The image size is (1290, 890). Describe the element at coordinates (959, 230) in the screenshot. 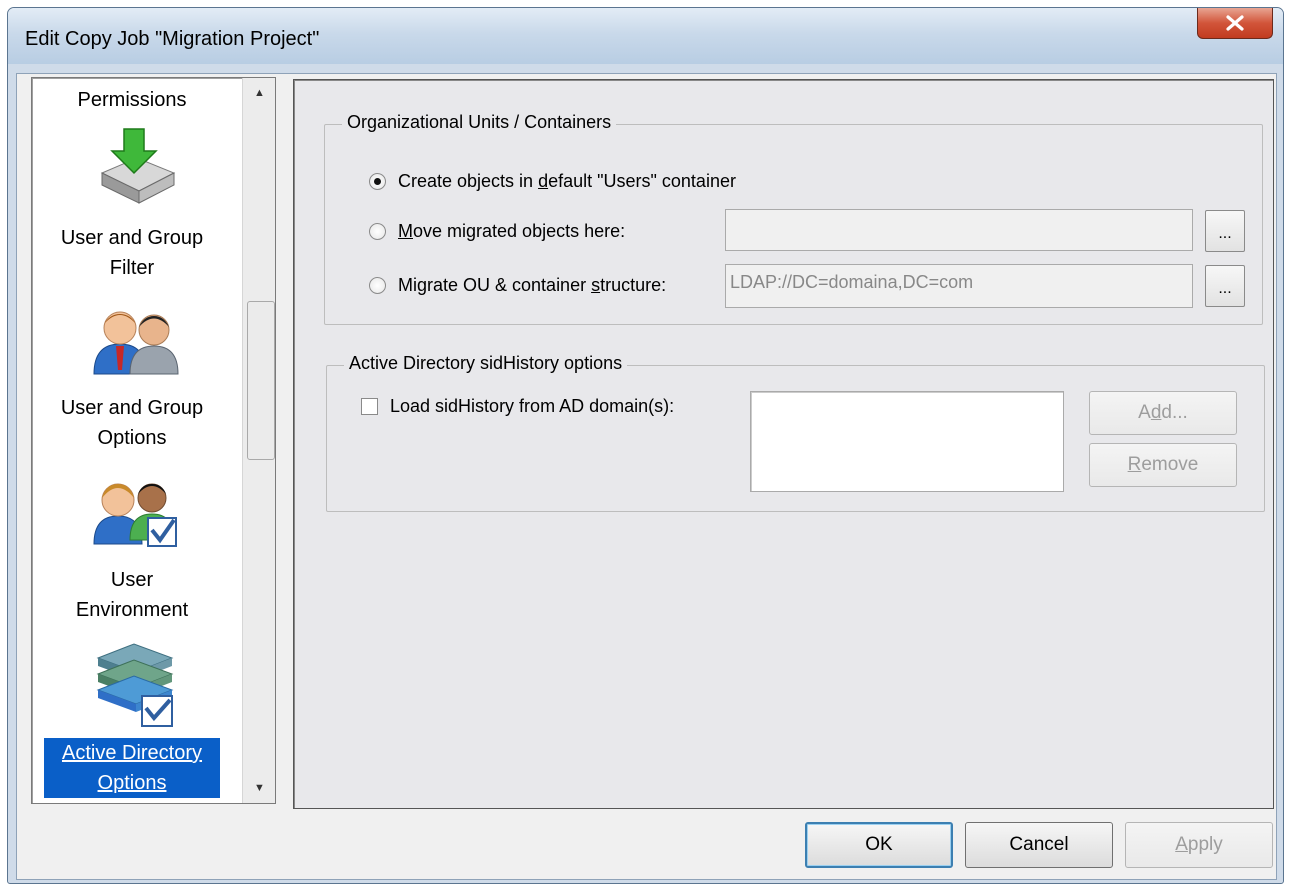

I see `move-target-field` at that location.